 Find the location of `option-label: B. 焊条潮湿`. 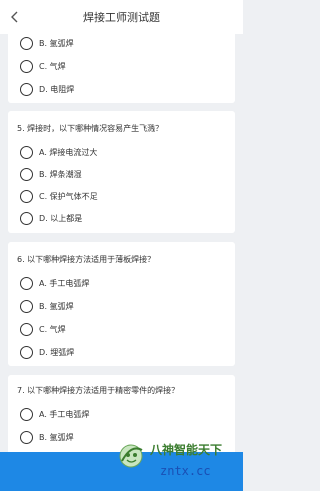

option-label: B. 焊条潮湿 is located at coordinates (60, 174).